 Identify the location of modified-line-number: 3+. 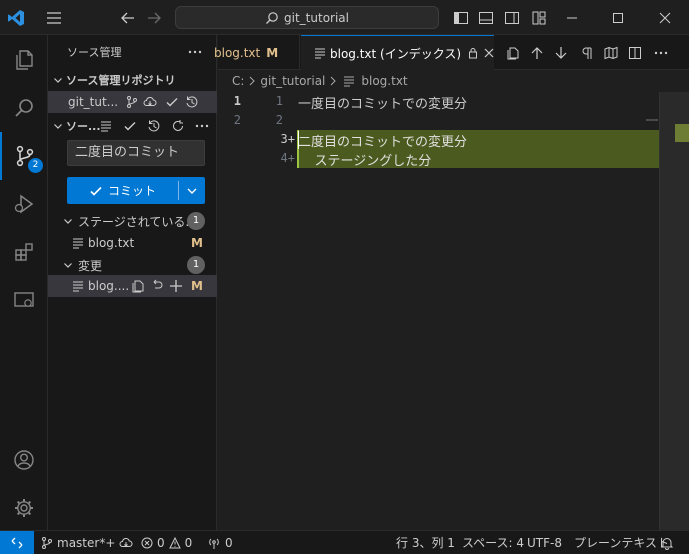
(287, 139).